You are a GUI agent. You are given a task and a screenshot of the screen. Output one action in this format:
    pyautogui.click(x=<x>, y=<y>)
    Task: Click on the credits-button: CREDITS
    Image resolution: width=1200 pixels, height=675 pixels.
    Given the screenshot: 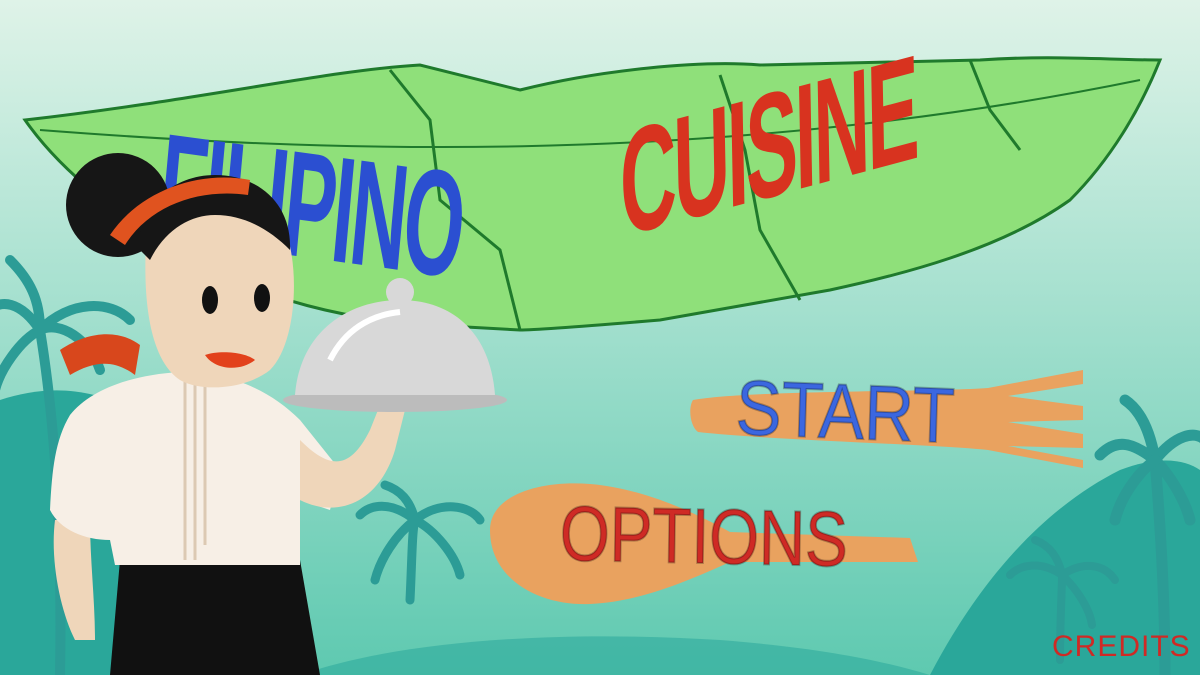 What is the action you would take?
    pyautogui.click(x=1121, y=647)
    